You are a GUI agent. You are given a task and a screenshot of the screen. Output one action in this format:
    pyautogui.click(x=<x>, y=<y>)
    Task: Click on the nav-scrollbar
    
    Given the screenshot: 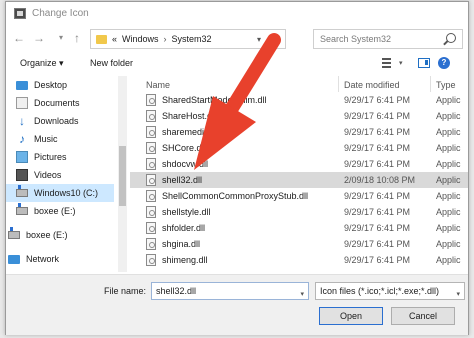 What is the action you would take?
    pyautogui.click(x=122, y=174)
    